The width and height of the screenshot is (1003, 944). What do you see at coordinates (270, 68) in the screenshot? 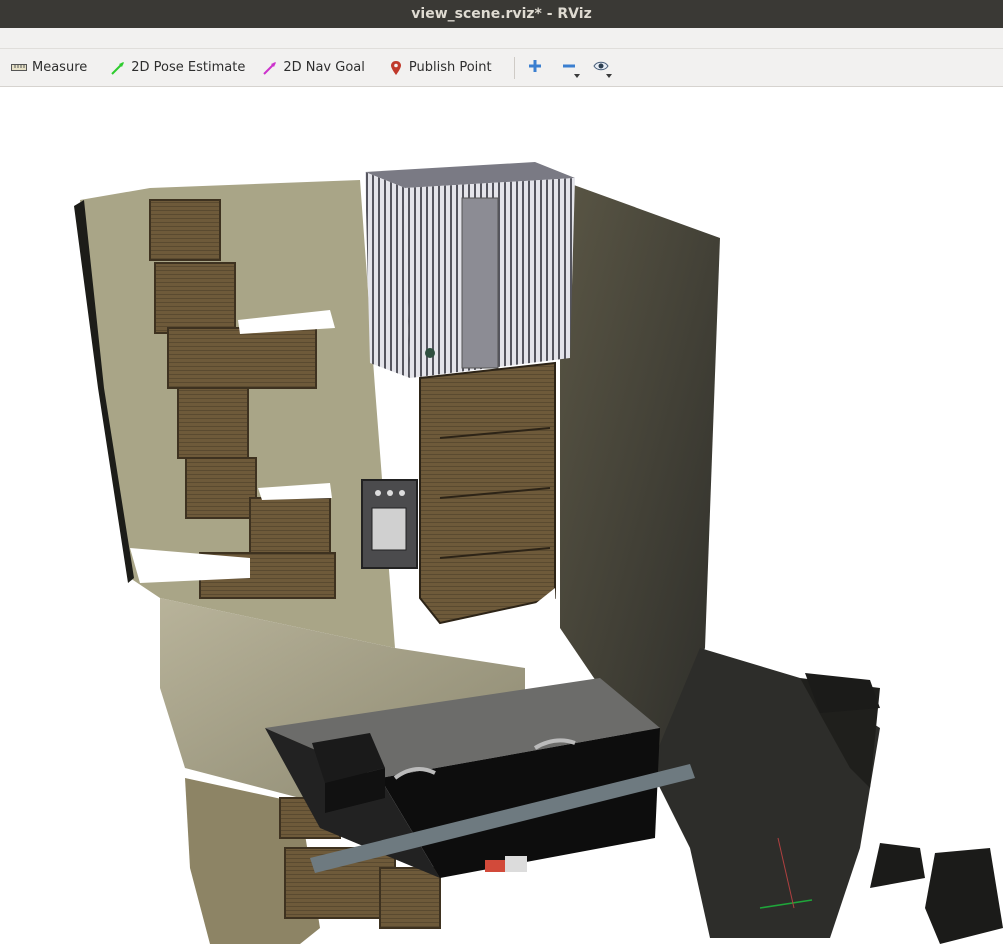
I see `magenta-arrow-icon` at bounding box center [270, 68].